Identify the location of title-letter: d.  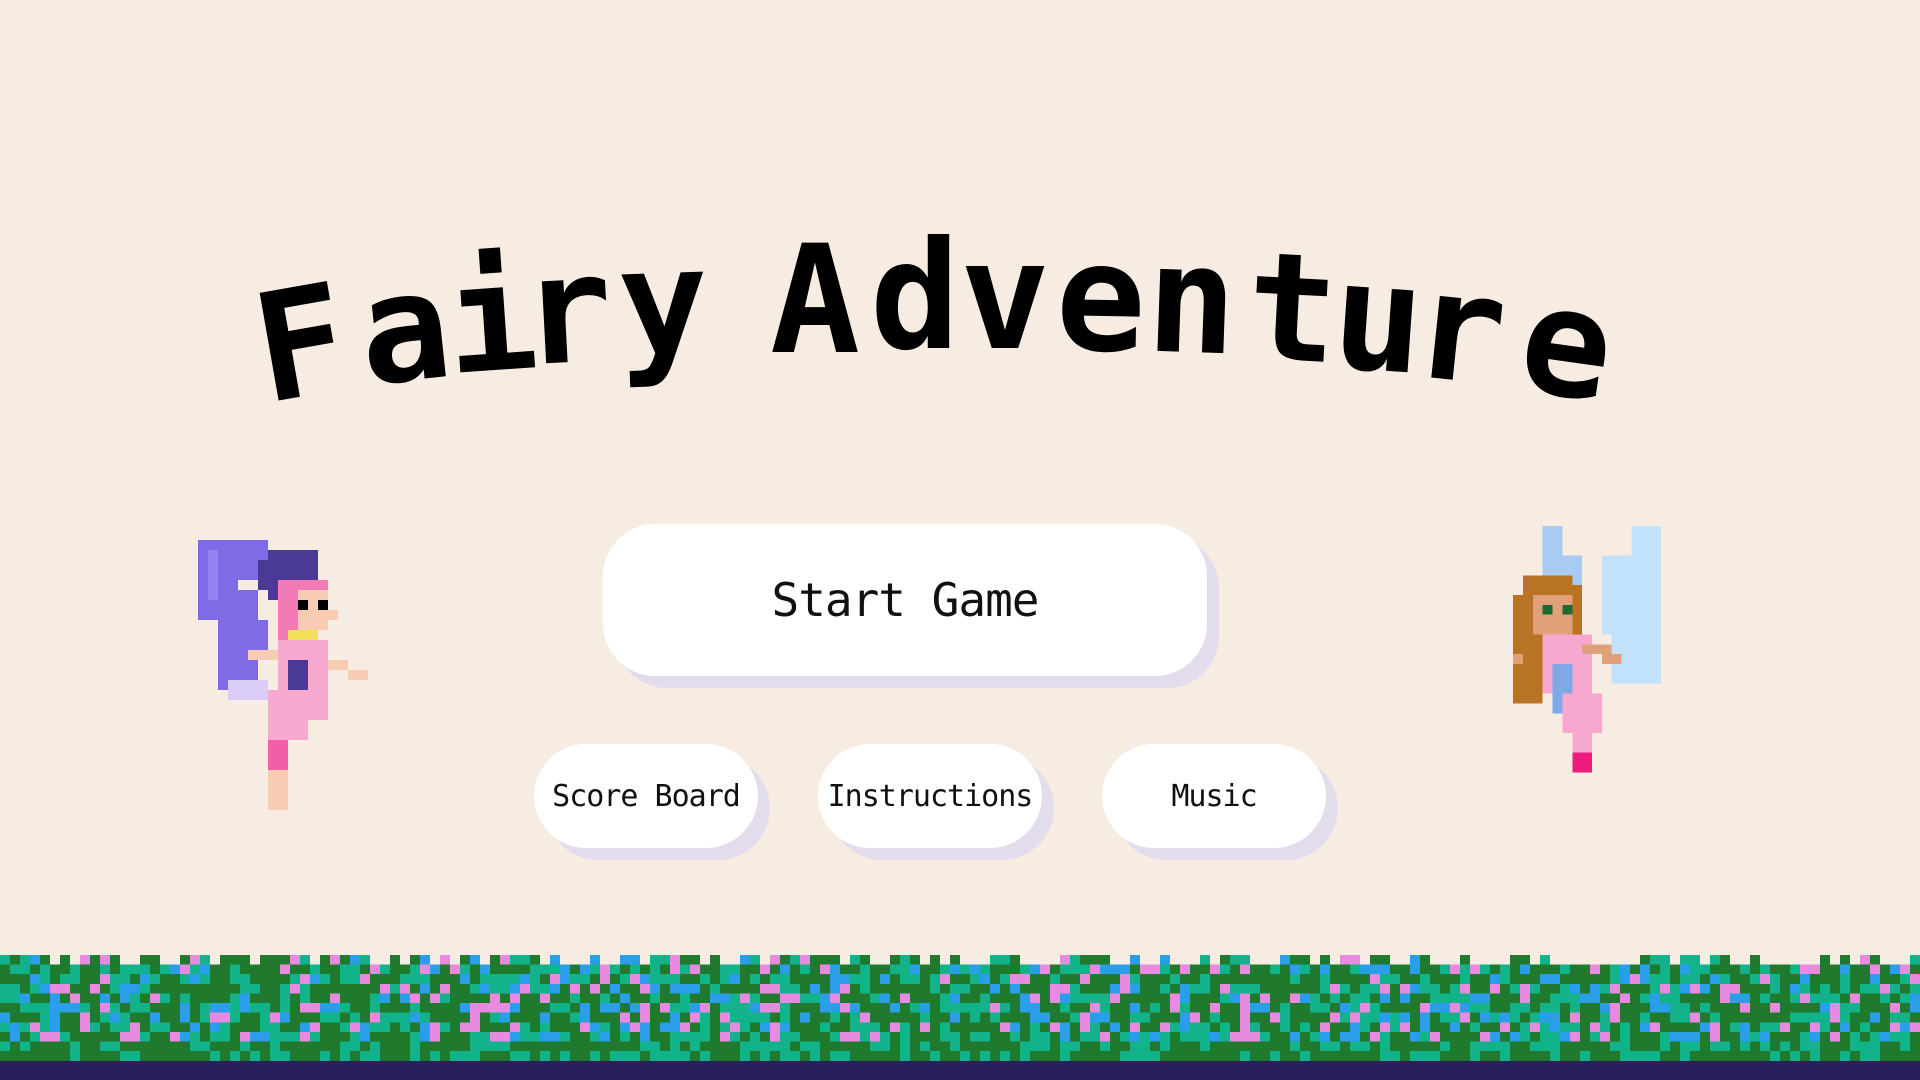
(915, 297).